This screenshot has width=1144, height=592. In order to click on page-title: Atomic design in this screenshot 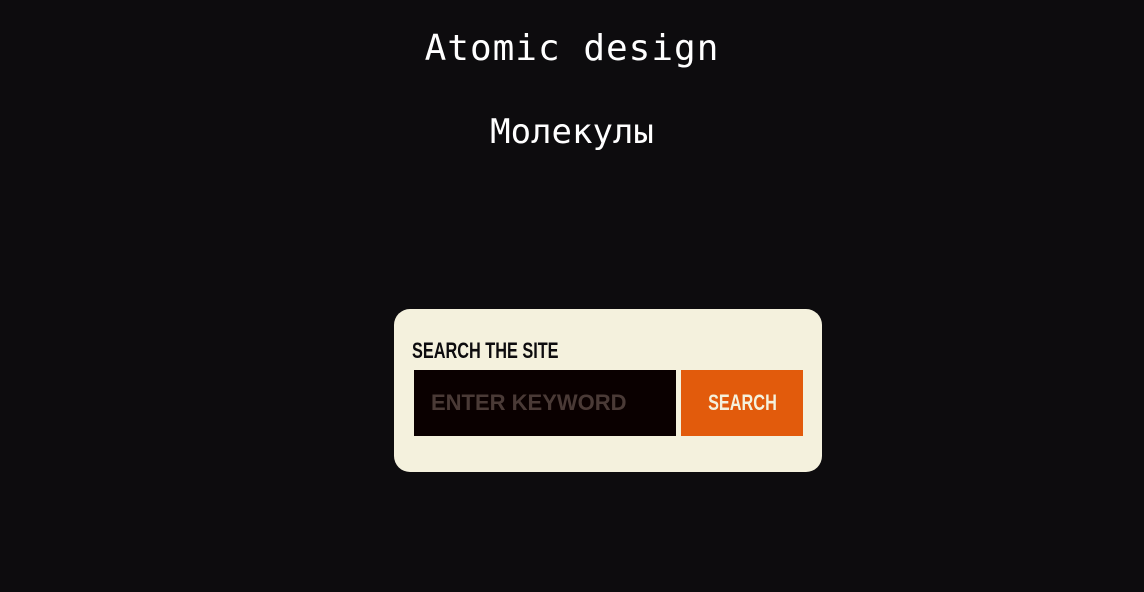, I will do `click(572, 48)`.